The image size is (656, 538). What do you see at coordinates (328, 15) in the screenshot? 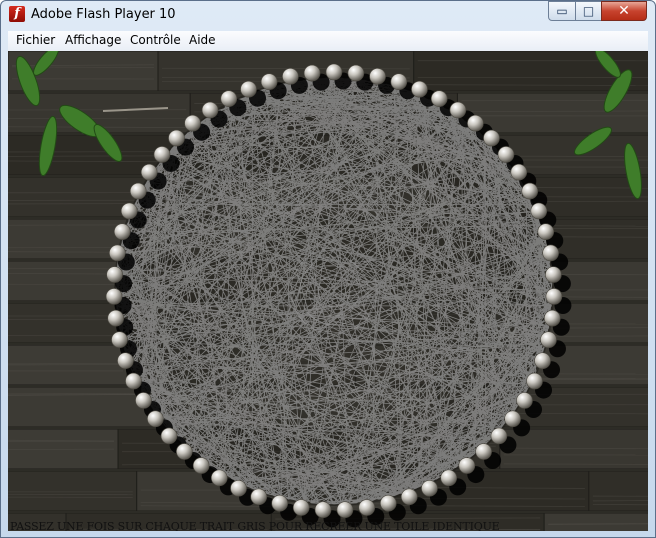
I see `title-bar: f Adobe Flash Player 10 ▭ □ ✕` at bounding box center [328, 15].